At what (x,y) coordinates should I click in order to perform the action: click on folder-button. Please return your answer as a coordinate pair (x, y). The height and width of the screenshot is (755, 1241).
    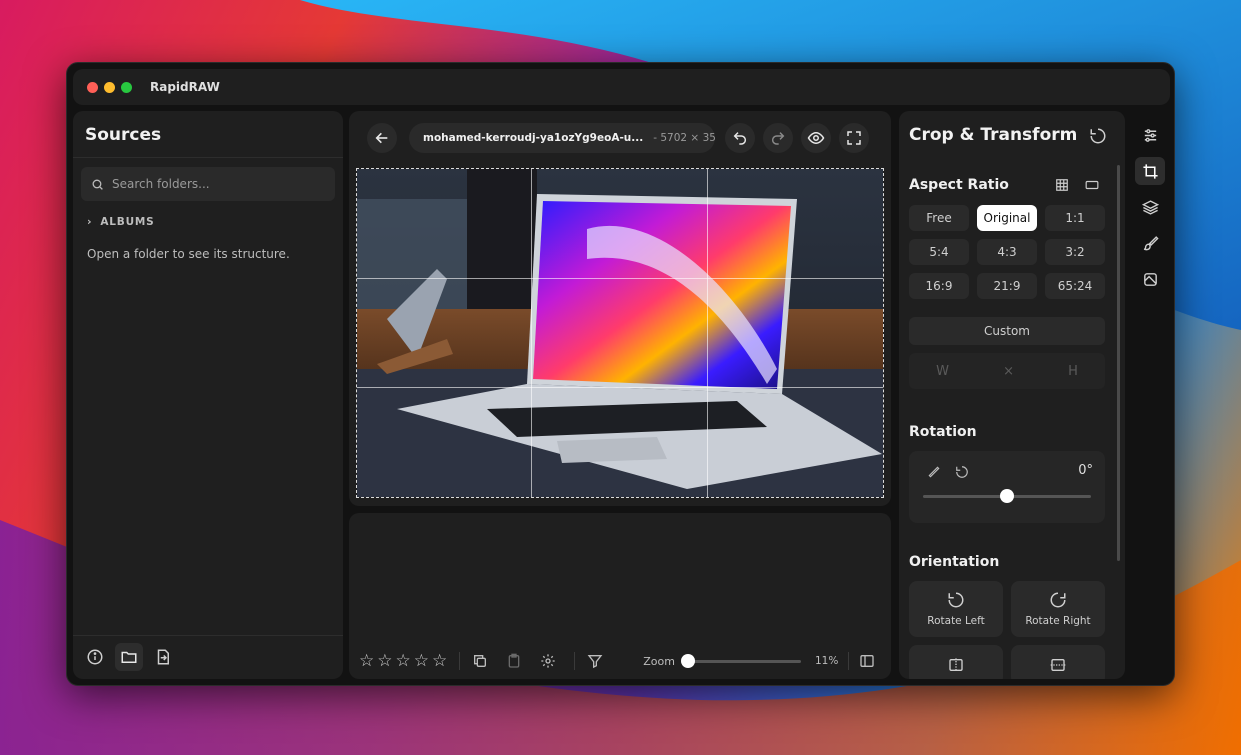
    Looking at the image, I should click on (129, 657).